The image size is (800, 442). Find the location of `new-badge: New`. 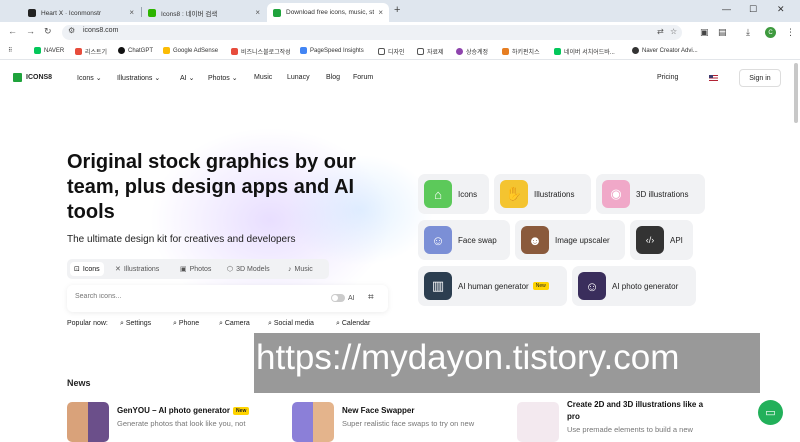

new-badge: New is located at coordinates (540, 286).